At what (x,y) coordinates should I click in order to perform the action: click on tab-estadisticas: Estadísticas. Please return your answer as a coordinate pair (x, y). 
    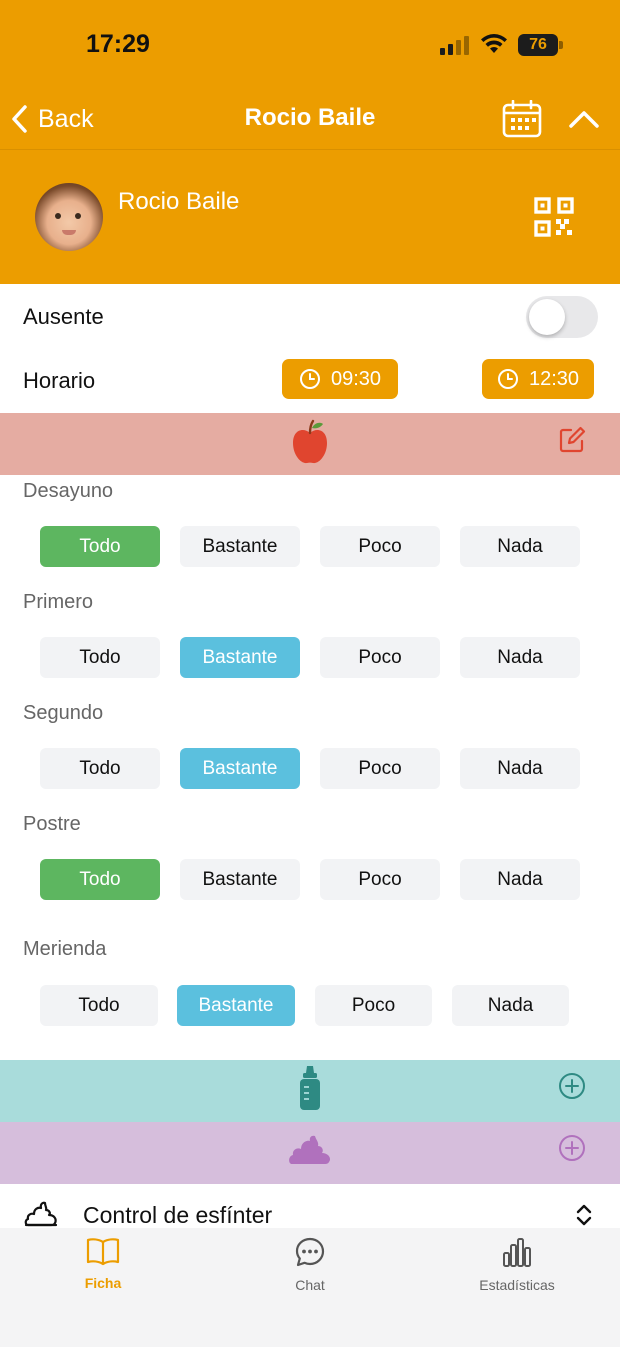
    Looking at the image, I should click on (517, 1264).